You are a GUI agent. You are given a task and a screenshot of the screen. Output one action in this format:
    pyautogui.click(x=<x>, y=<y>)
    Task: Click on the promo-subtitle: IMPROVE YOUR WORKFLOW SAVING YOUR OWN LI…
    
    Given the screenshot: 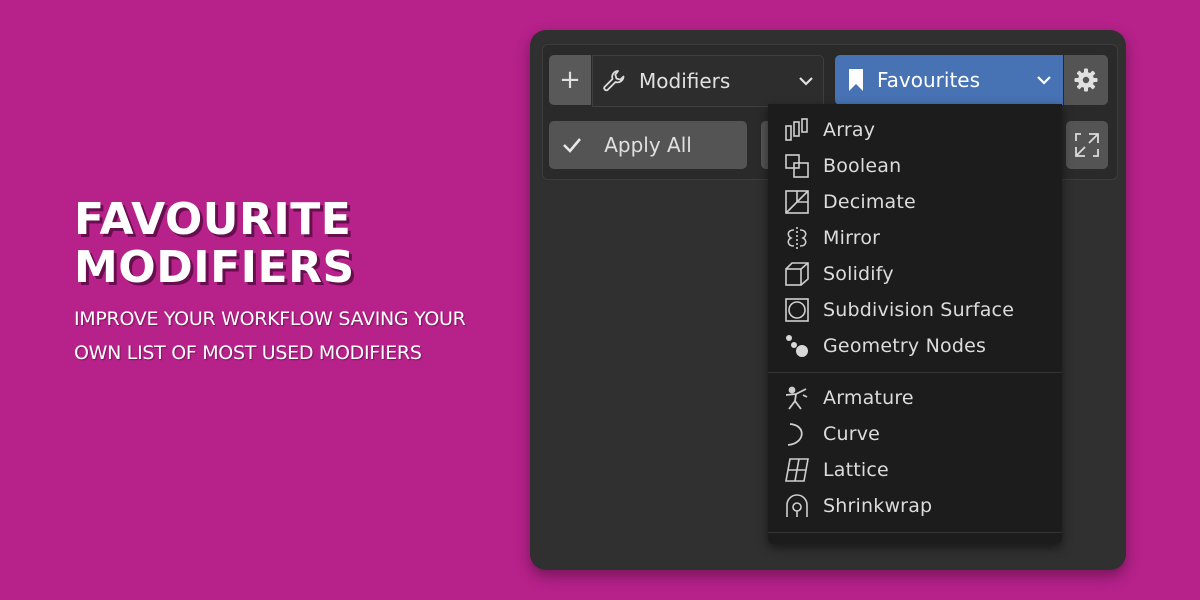 What is the action you would take?
    pyautogui.click(x=270, y=336)
    